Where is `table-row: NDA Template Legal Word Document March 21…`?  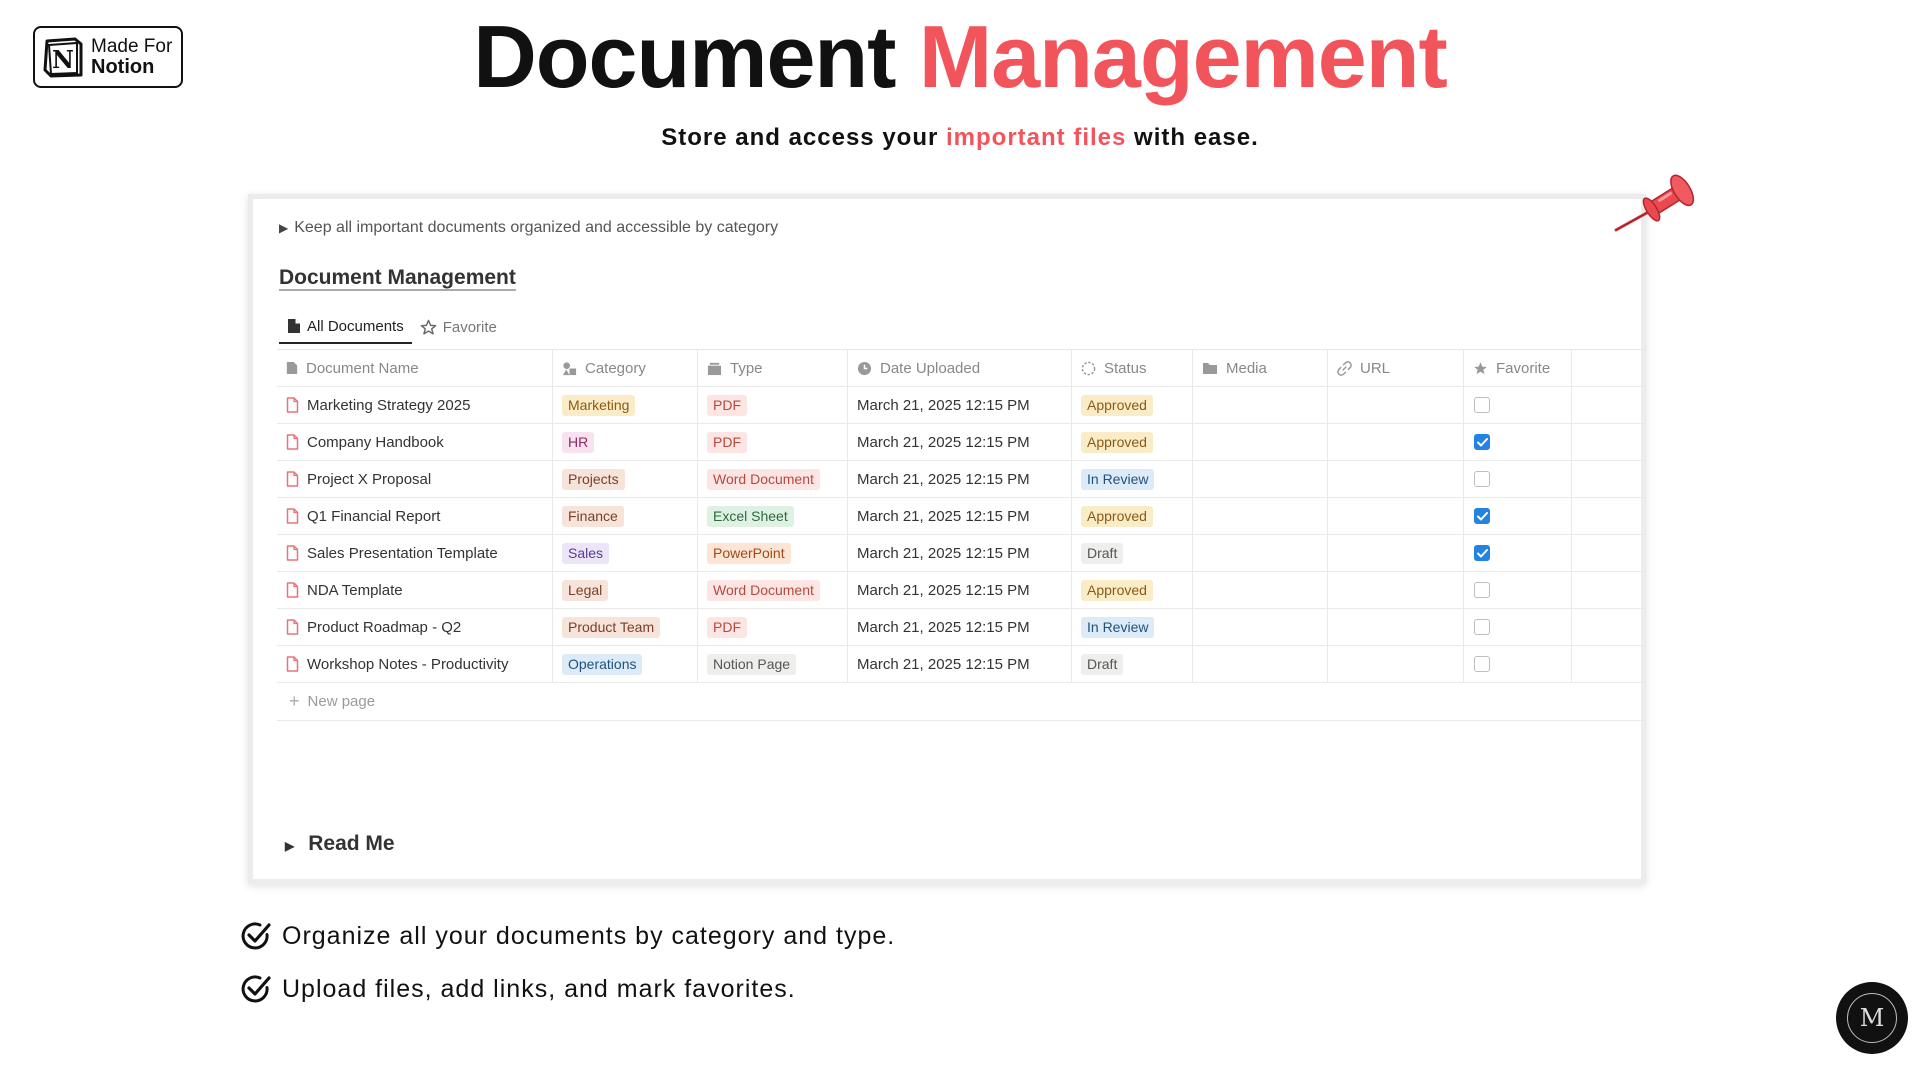 table-row: NDA Template Legal Word Document March 21… is located at coordinates (961, 590).